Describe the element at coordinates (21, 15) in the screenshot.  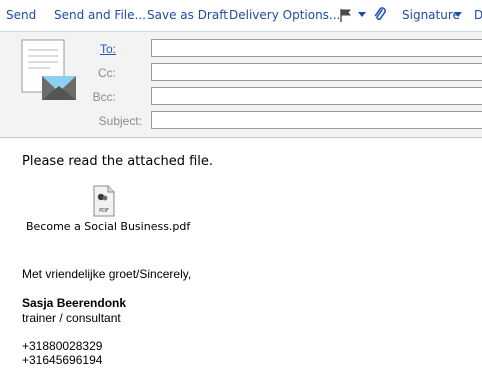
I see `send-button: Send` at that location.